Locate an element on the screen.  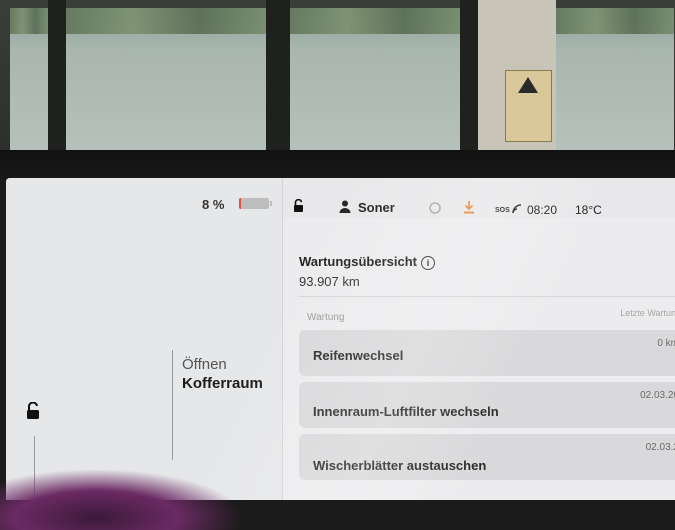
service-row: Reifenwechsel 0 km is located at coordinates (487, 353).